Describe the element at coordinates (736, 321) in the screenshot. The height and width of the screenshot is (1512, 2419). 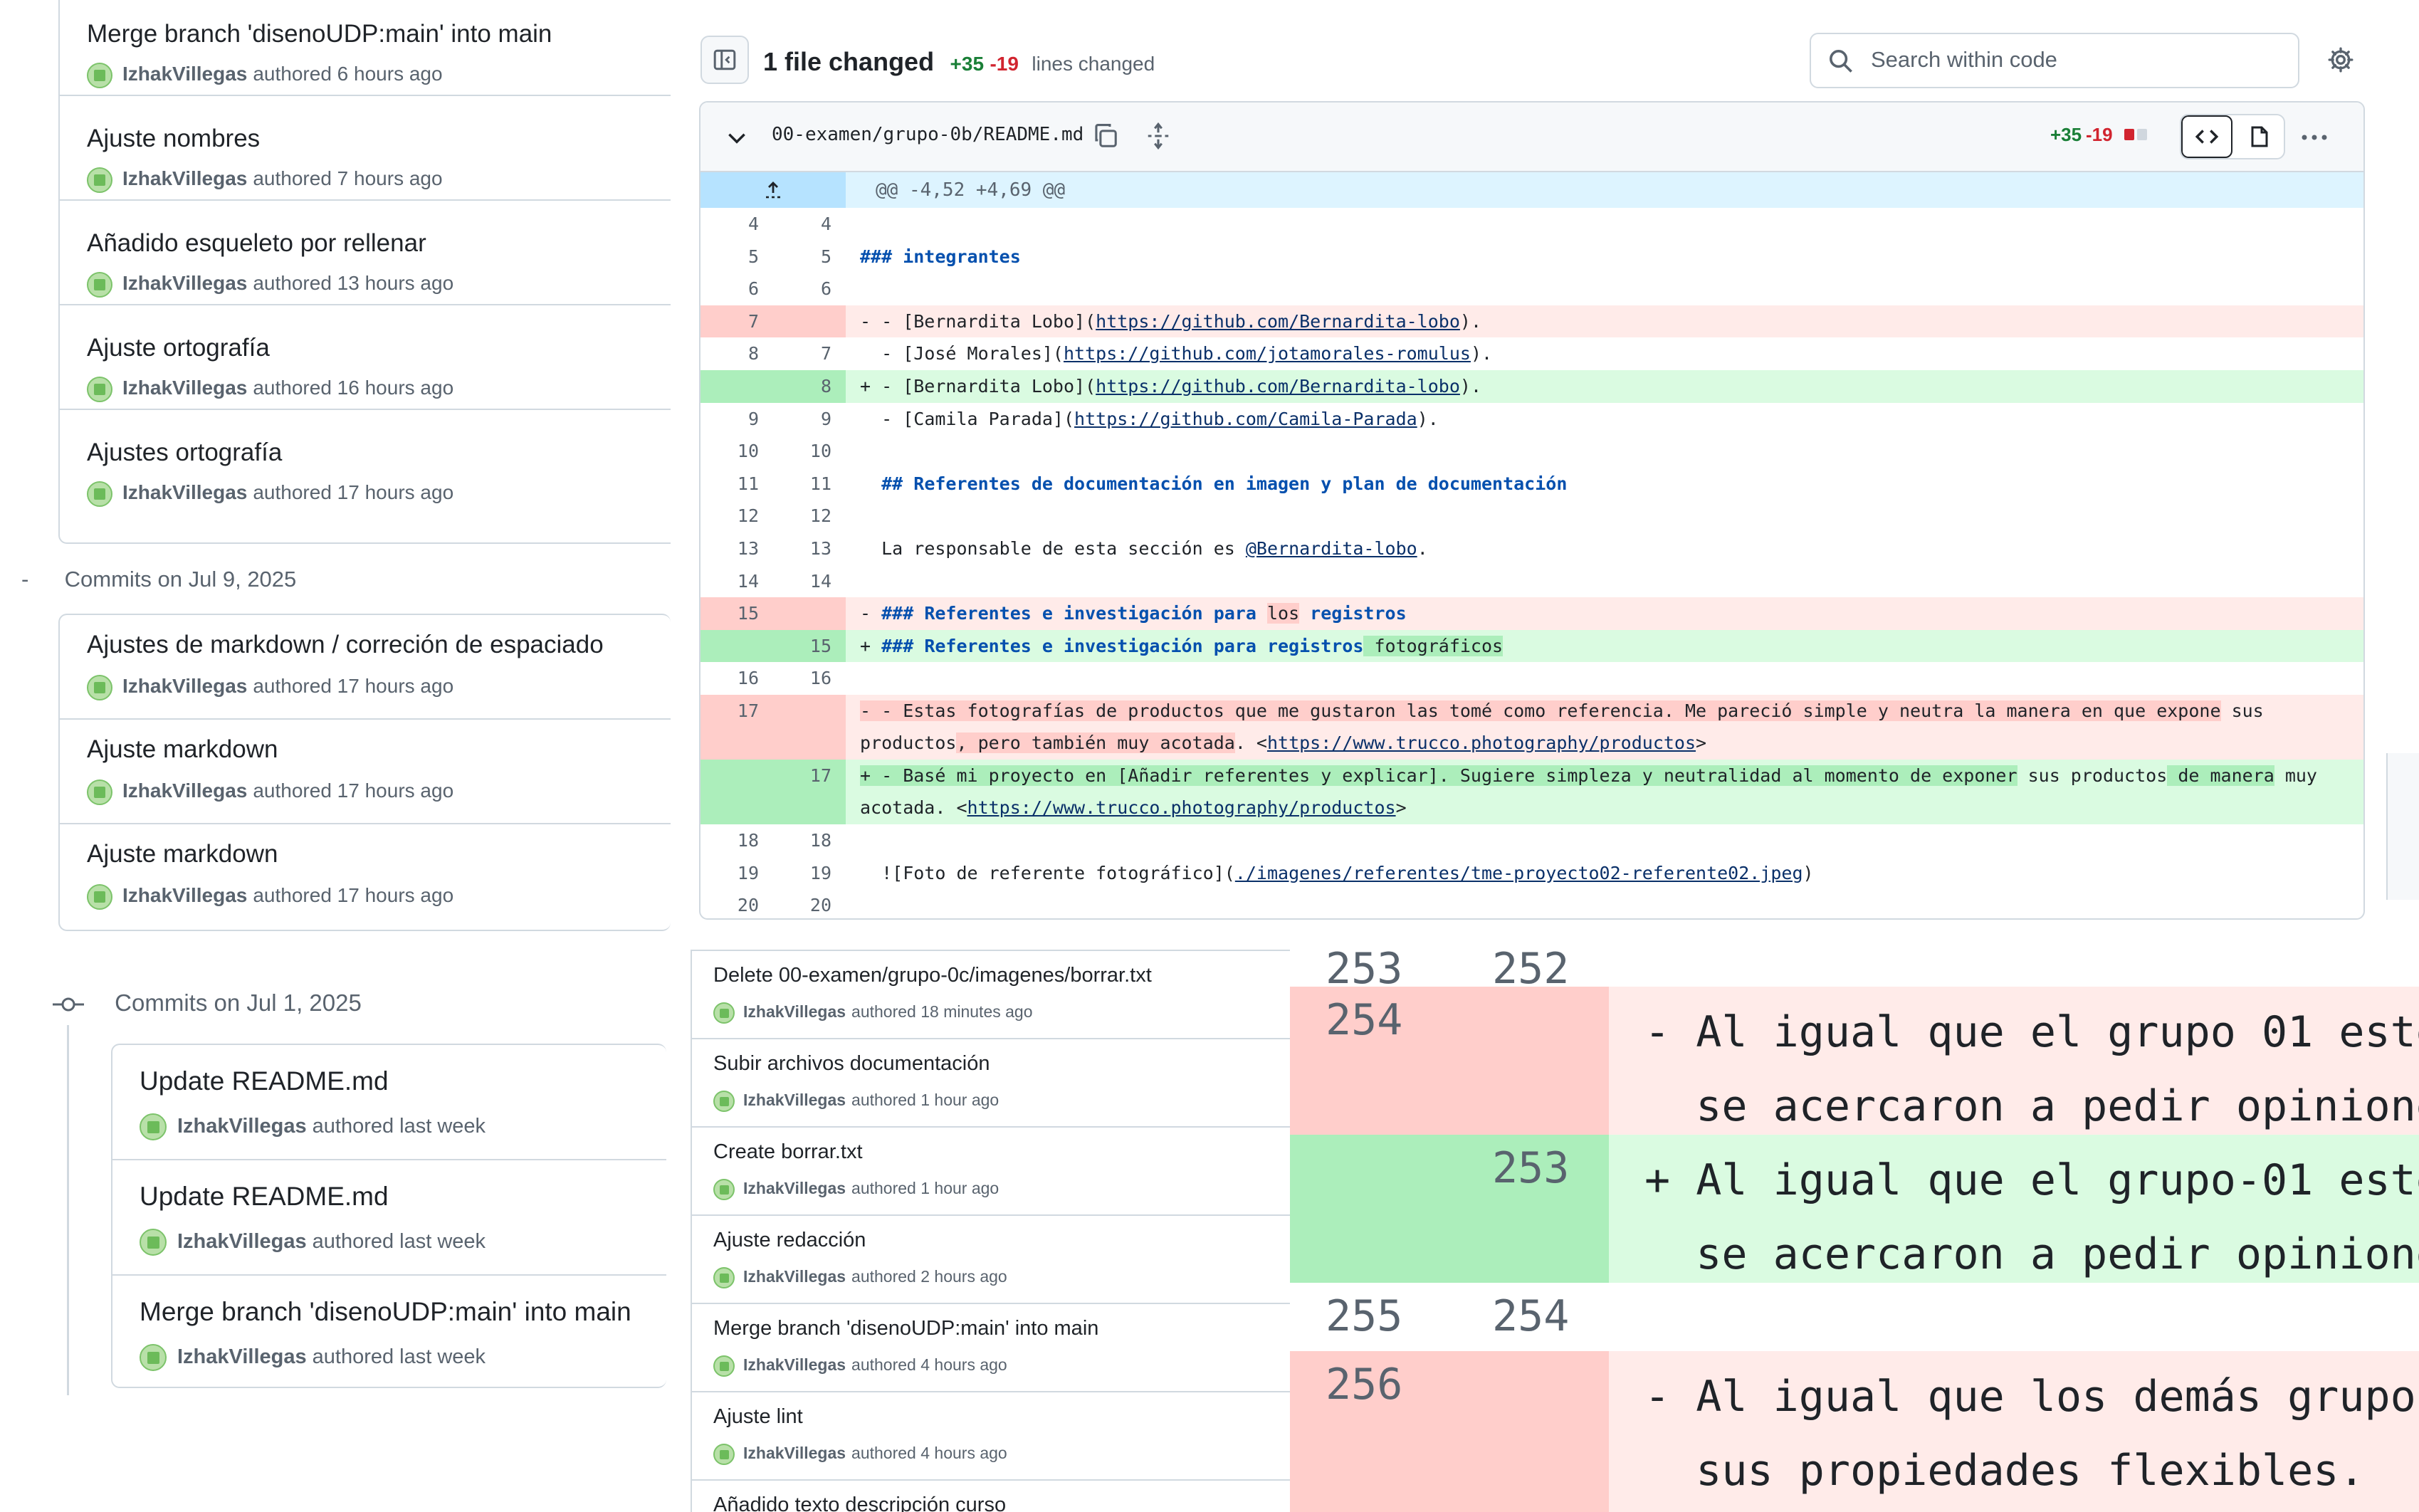
I see `old-line-number: 7` at that location.